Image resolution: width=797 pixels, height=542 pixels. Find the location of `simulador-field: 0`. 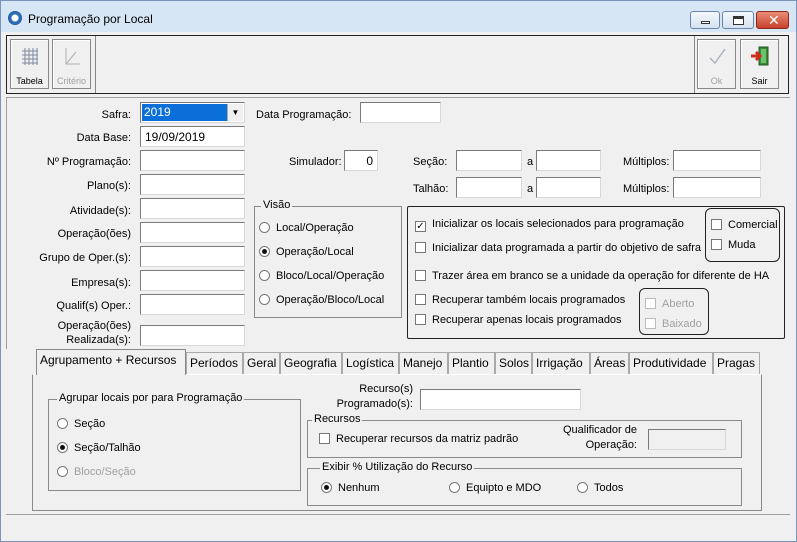

simulador-field: 0 is located at coordinates (361, 160).